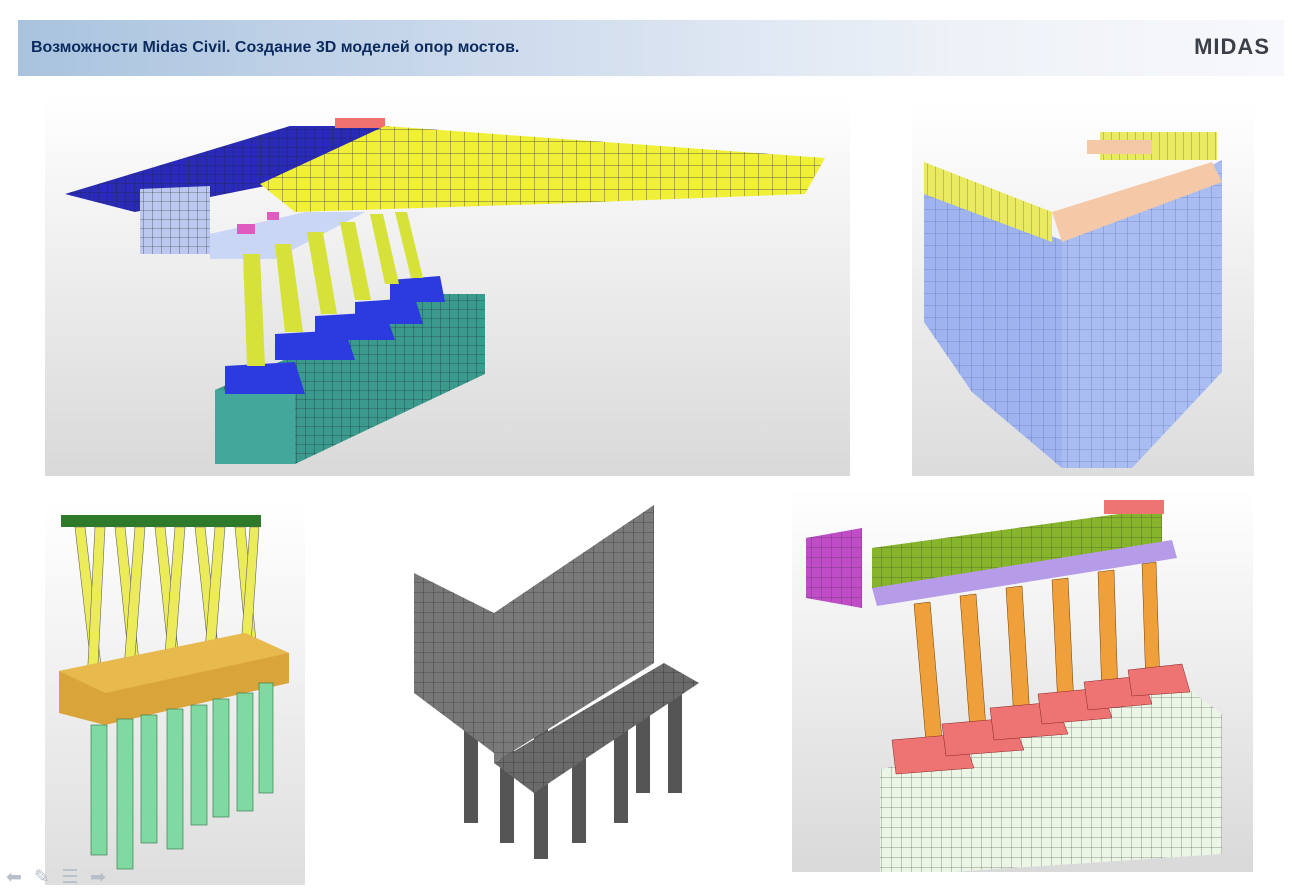  I want to click on multi-column-model-image, so click(1014, 686).